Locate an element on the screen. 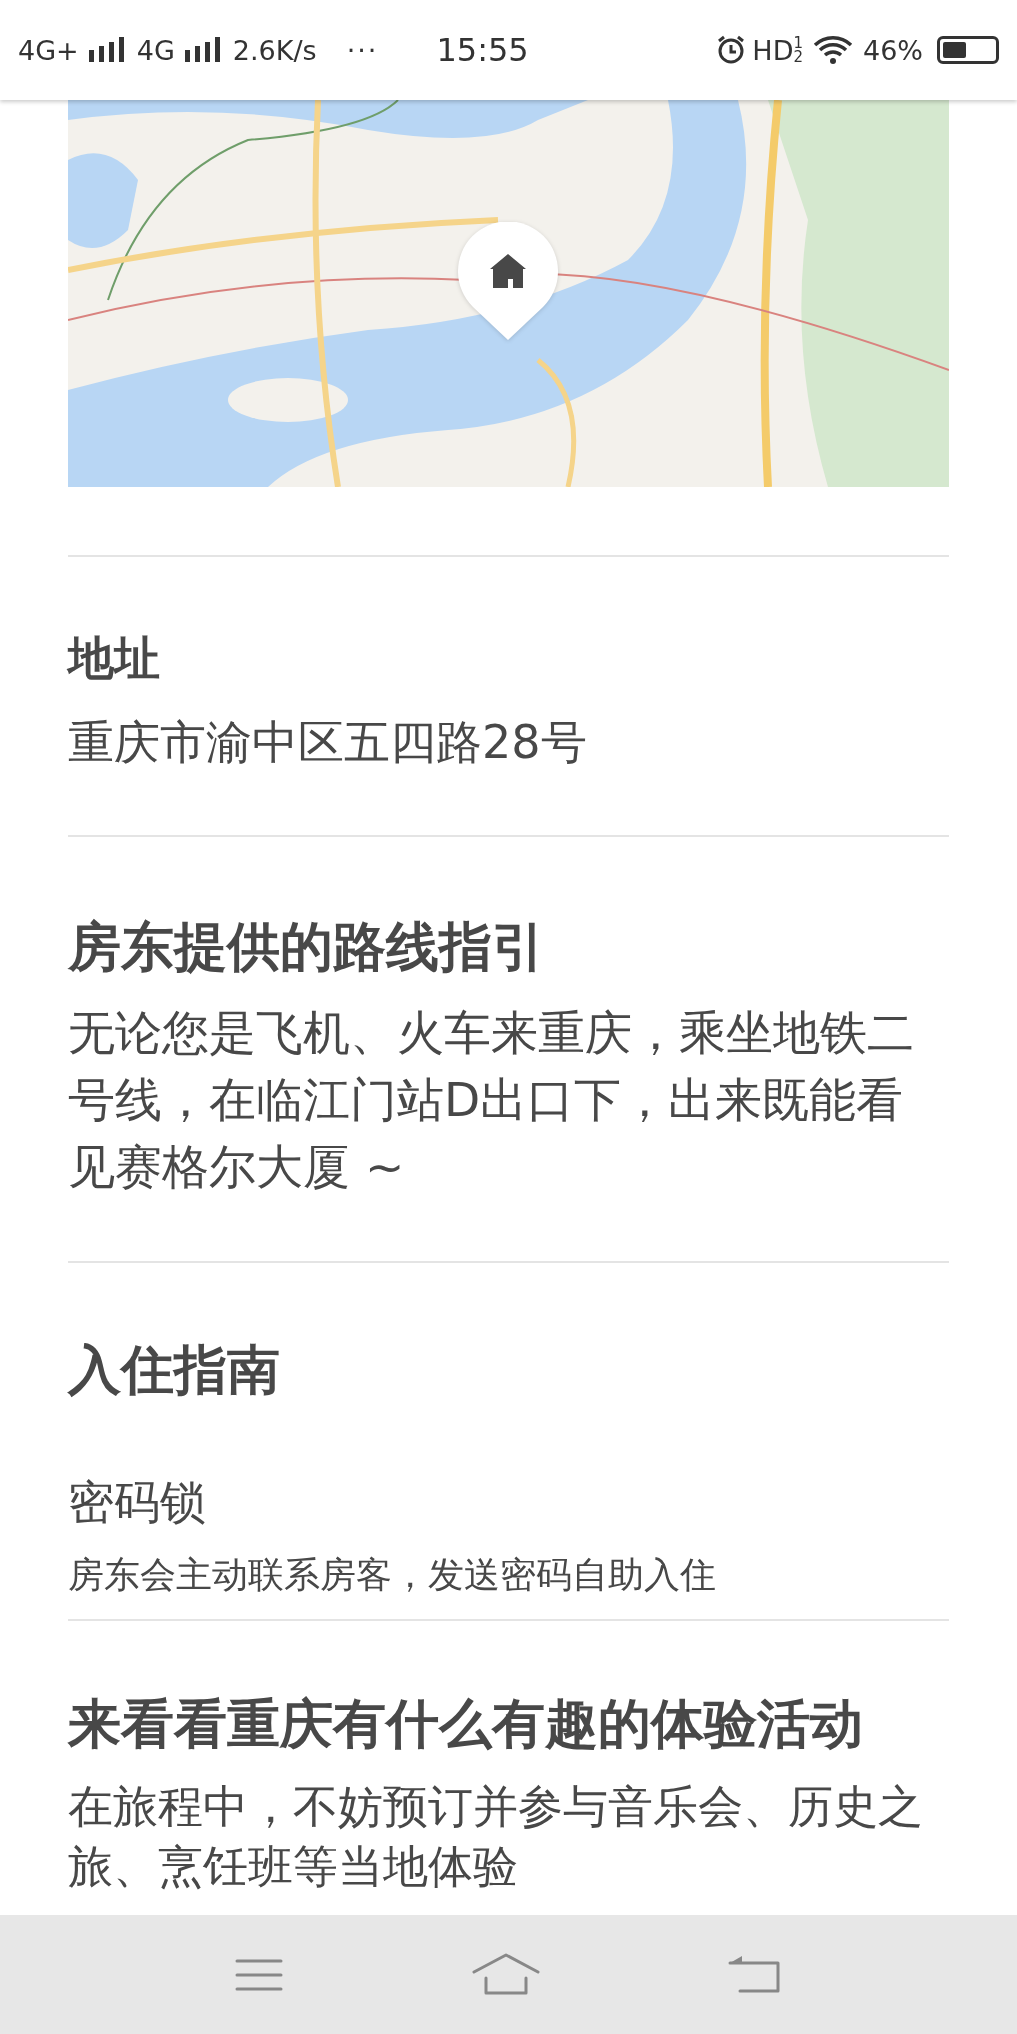  section-title: 来看看重庆有什么有趣的体验活动 is located at coordinates (466, 1724).